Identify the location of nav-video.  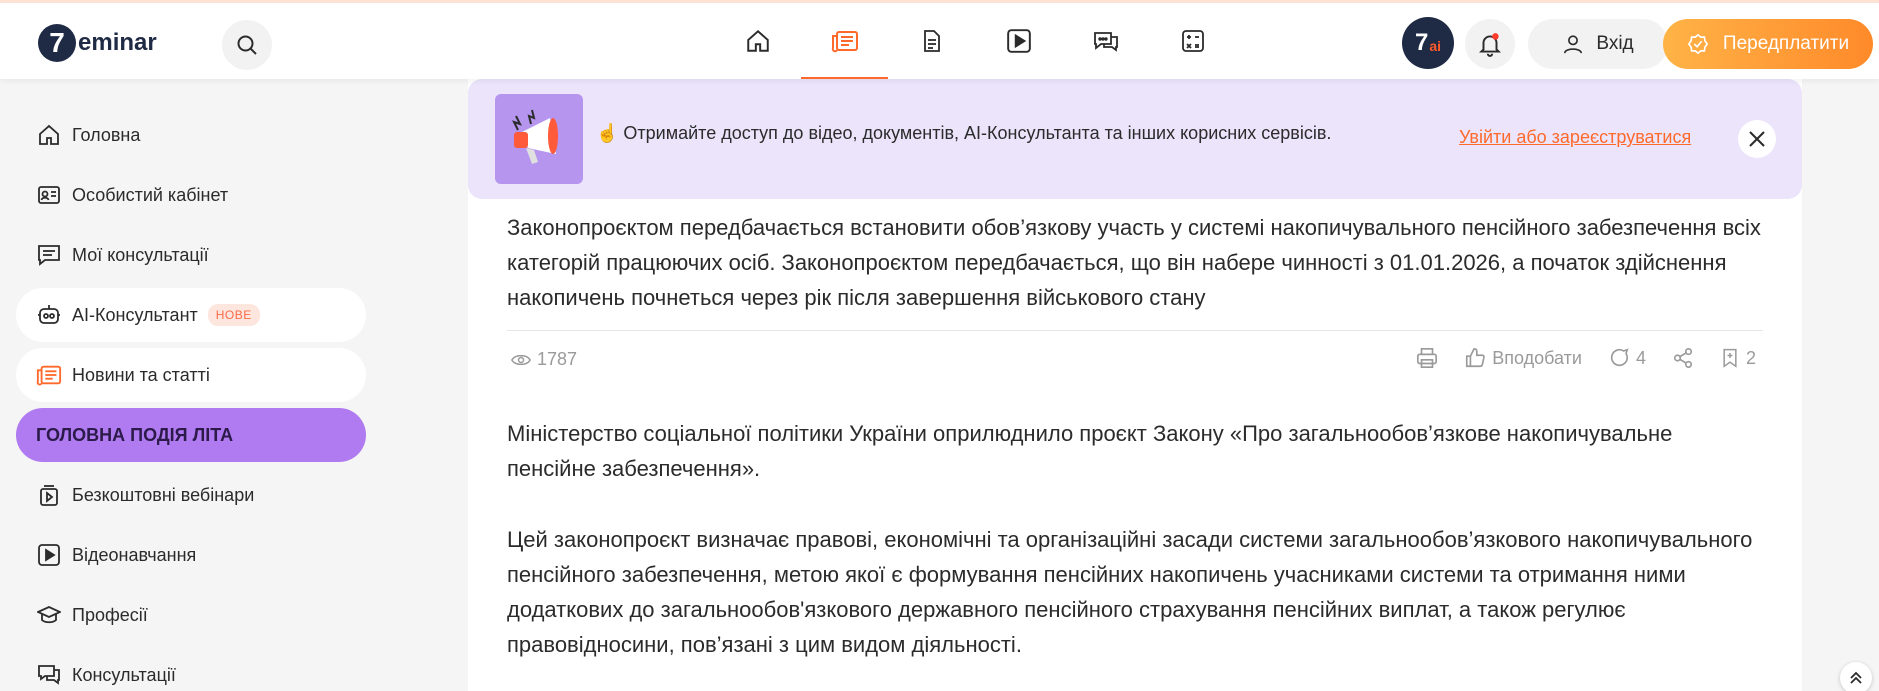
(1018, 41).